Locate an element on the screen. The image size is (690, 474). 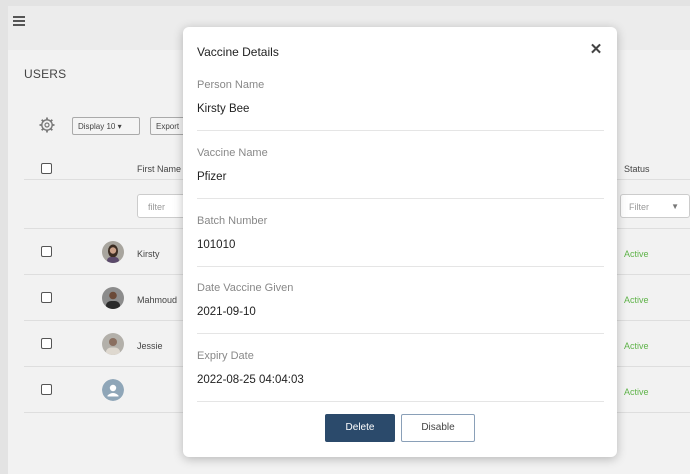
field-label: Person Name is located at coordinates (231, 85).